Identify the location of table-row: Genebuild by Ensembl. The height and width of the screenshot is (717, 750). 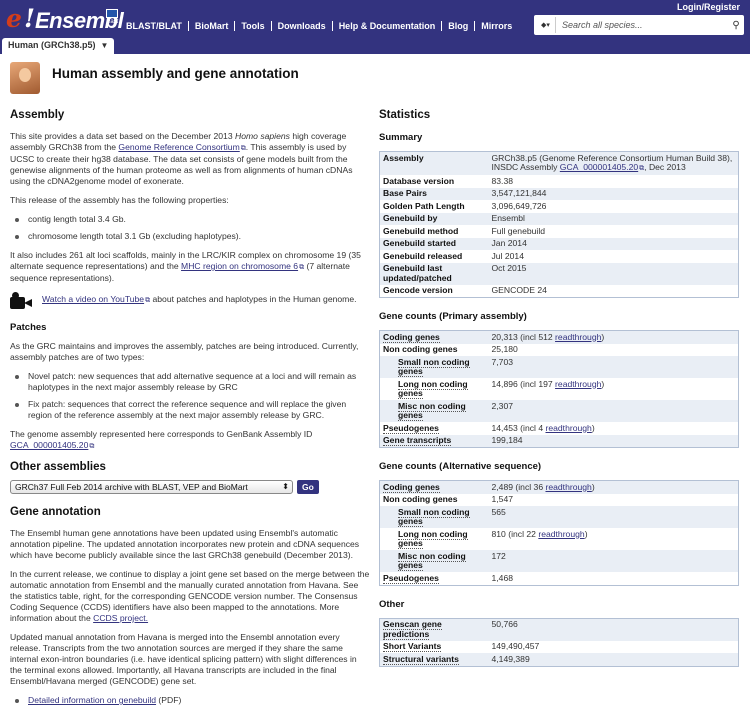
(559, 218).